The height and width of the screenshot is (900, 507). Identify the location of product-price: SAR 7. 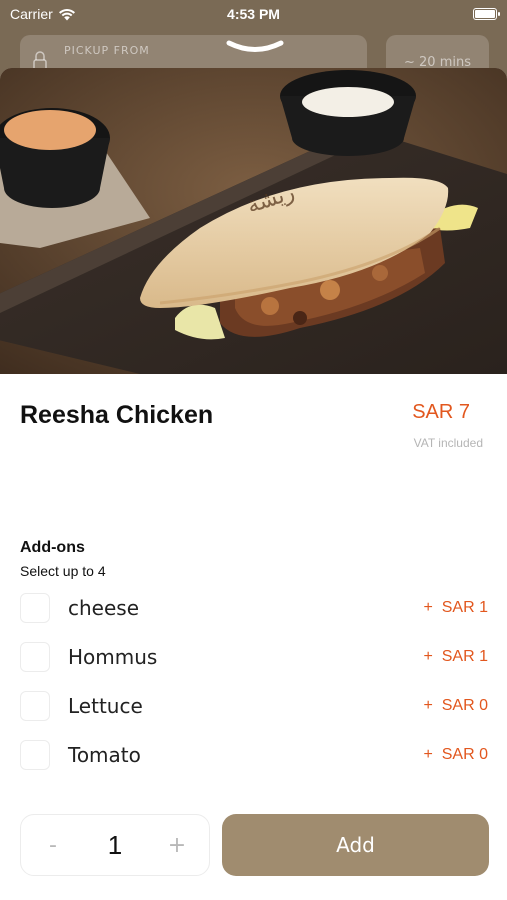
(441, 412).